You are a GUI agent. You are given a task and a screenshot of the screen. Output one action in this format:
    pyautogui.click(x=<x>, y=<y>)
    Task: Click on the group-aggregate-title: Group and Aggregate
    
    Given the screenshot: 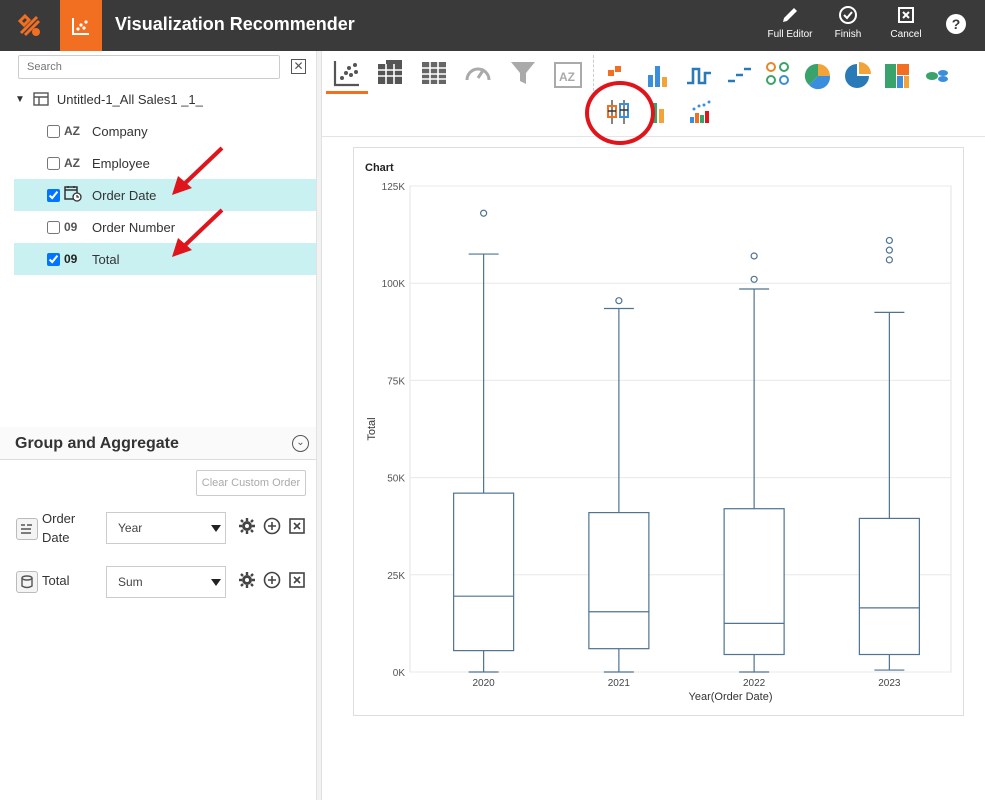 What is the action you would take?
    pyautogui.click(x=97, y=443)
    